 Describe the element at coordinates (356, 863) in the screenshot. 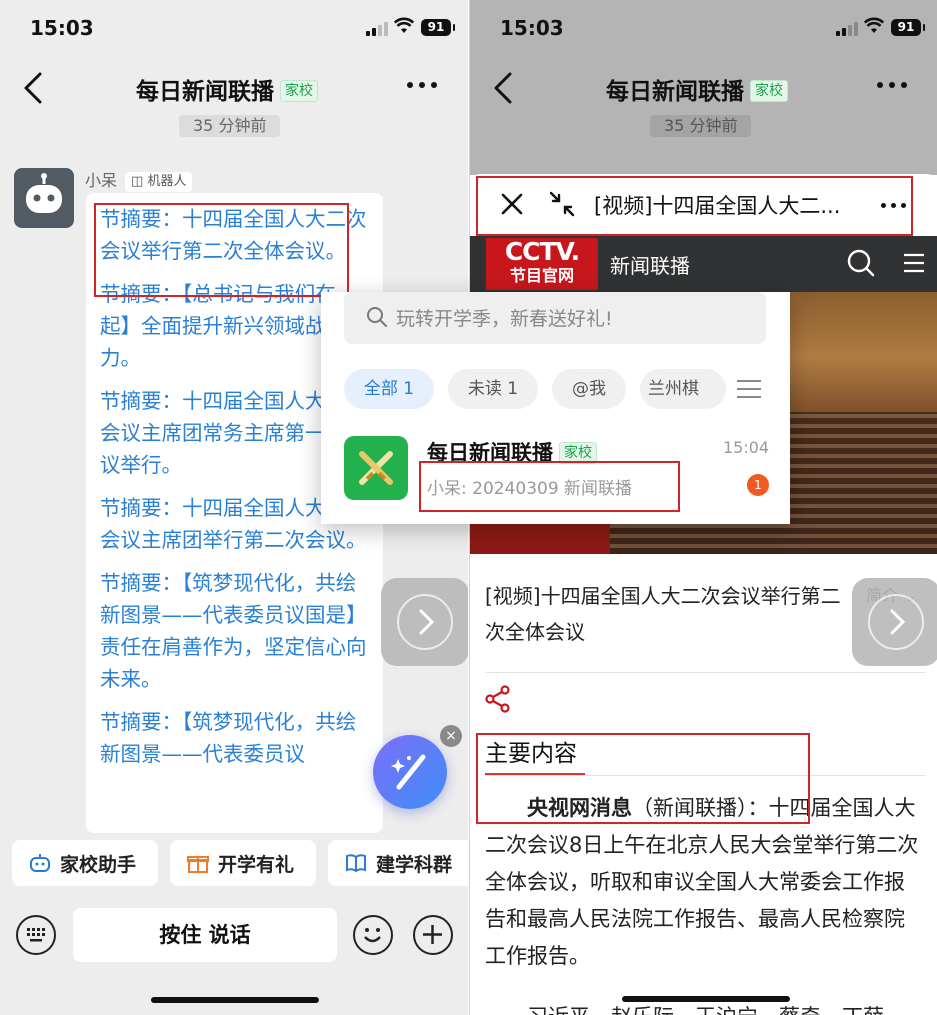

I see `book-icon` at that location.